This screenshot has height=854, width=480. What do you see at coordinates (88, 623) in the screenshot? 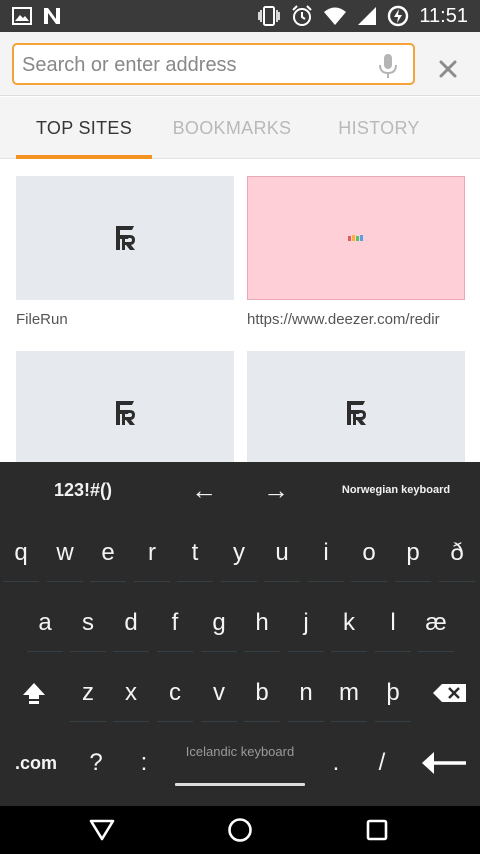
I see `key-s: s` at bounding box center [88, 623].